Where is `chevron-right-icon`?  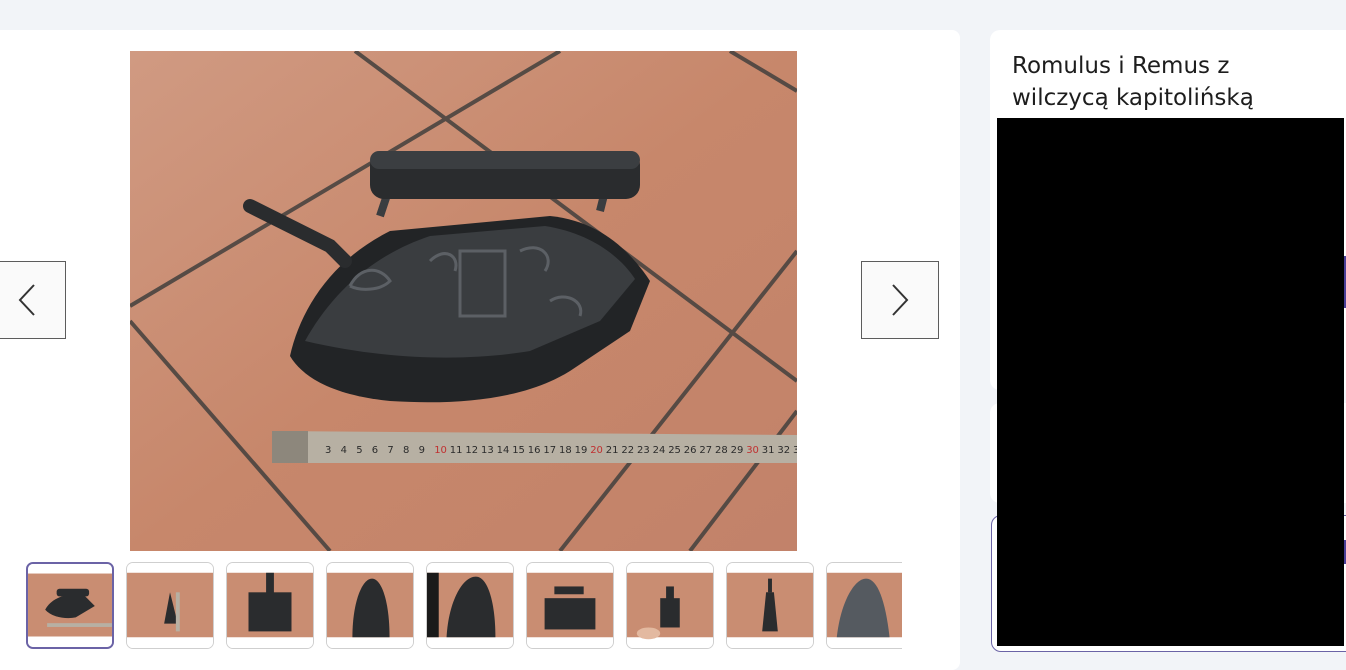
chevron-right-icon is located at coordinates (900, 300).